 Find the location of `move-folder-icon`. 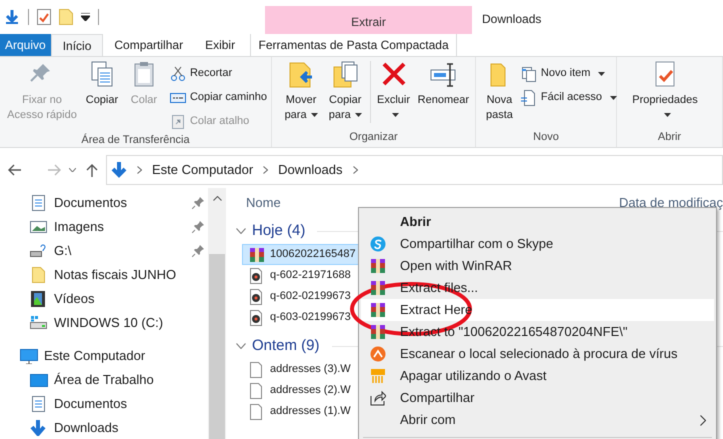

move-folder-icon is located at coordinates (301, 75).